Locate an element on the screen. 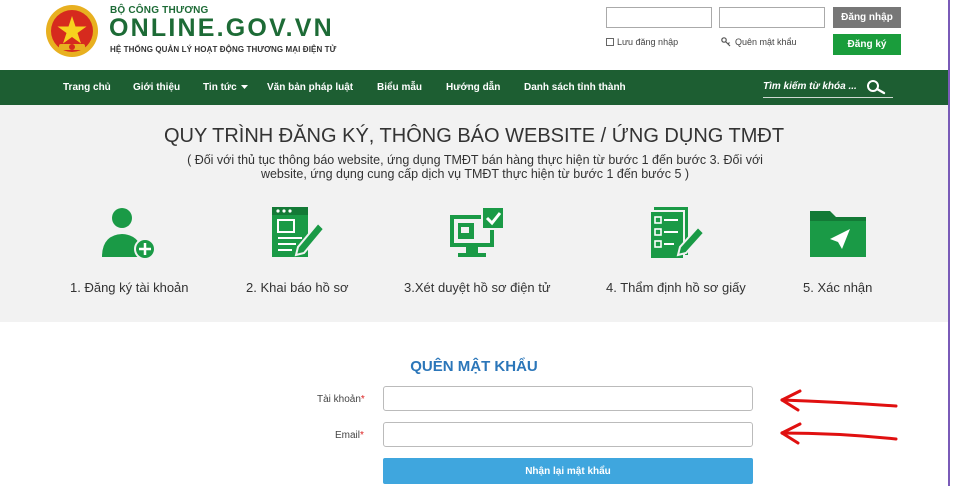 Image resolution: width=955 pixels, height=486 pixels. key-icon is located at coordinates (726, 42).